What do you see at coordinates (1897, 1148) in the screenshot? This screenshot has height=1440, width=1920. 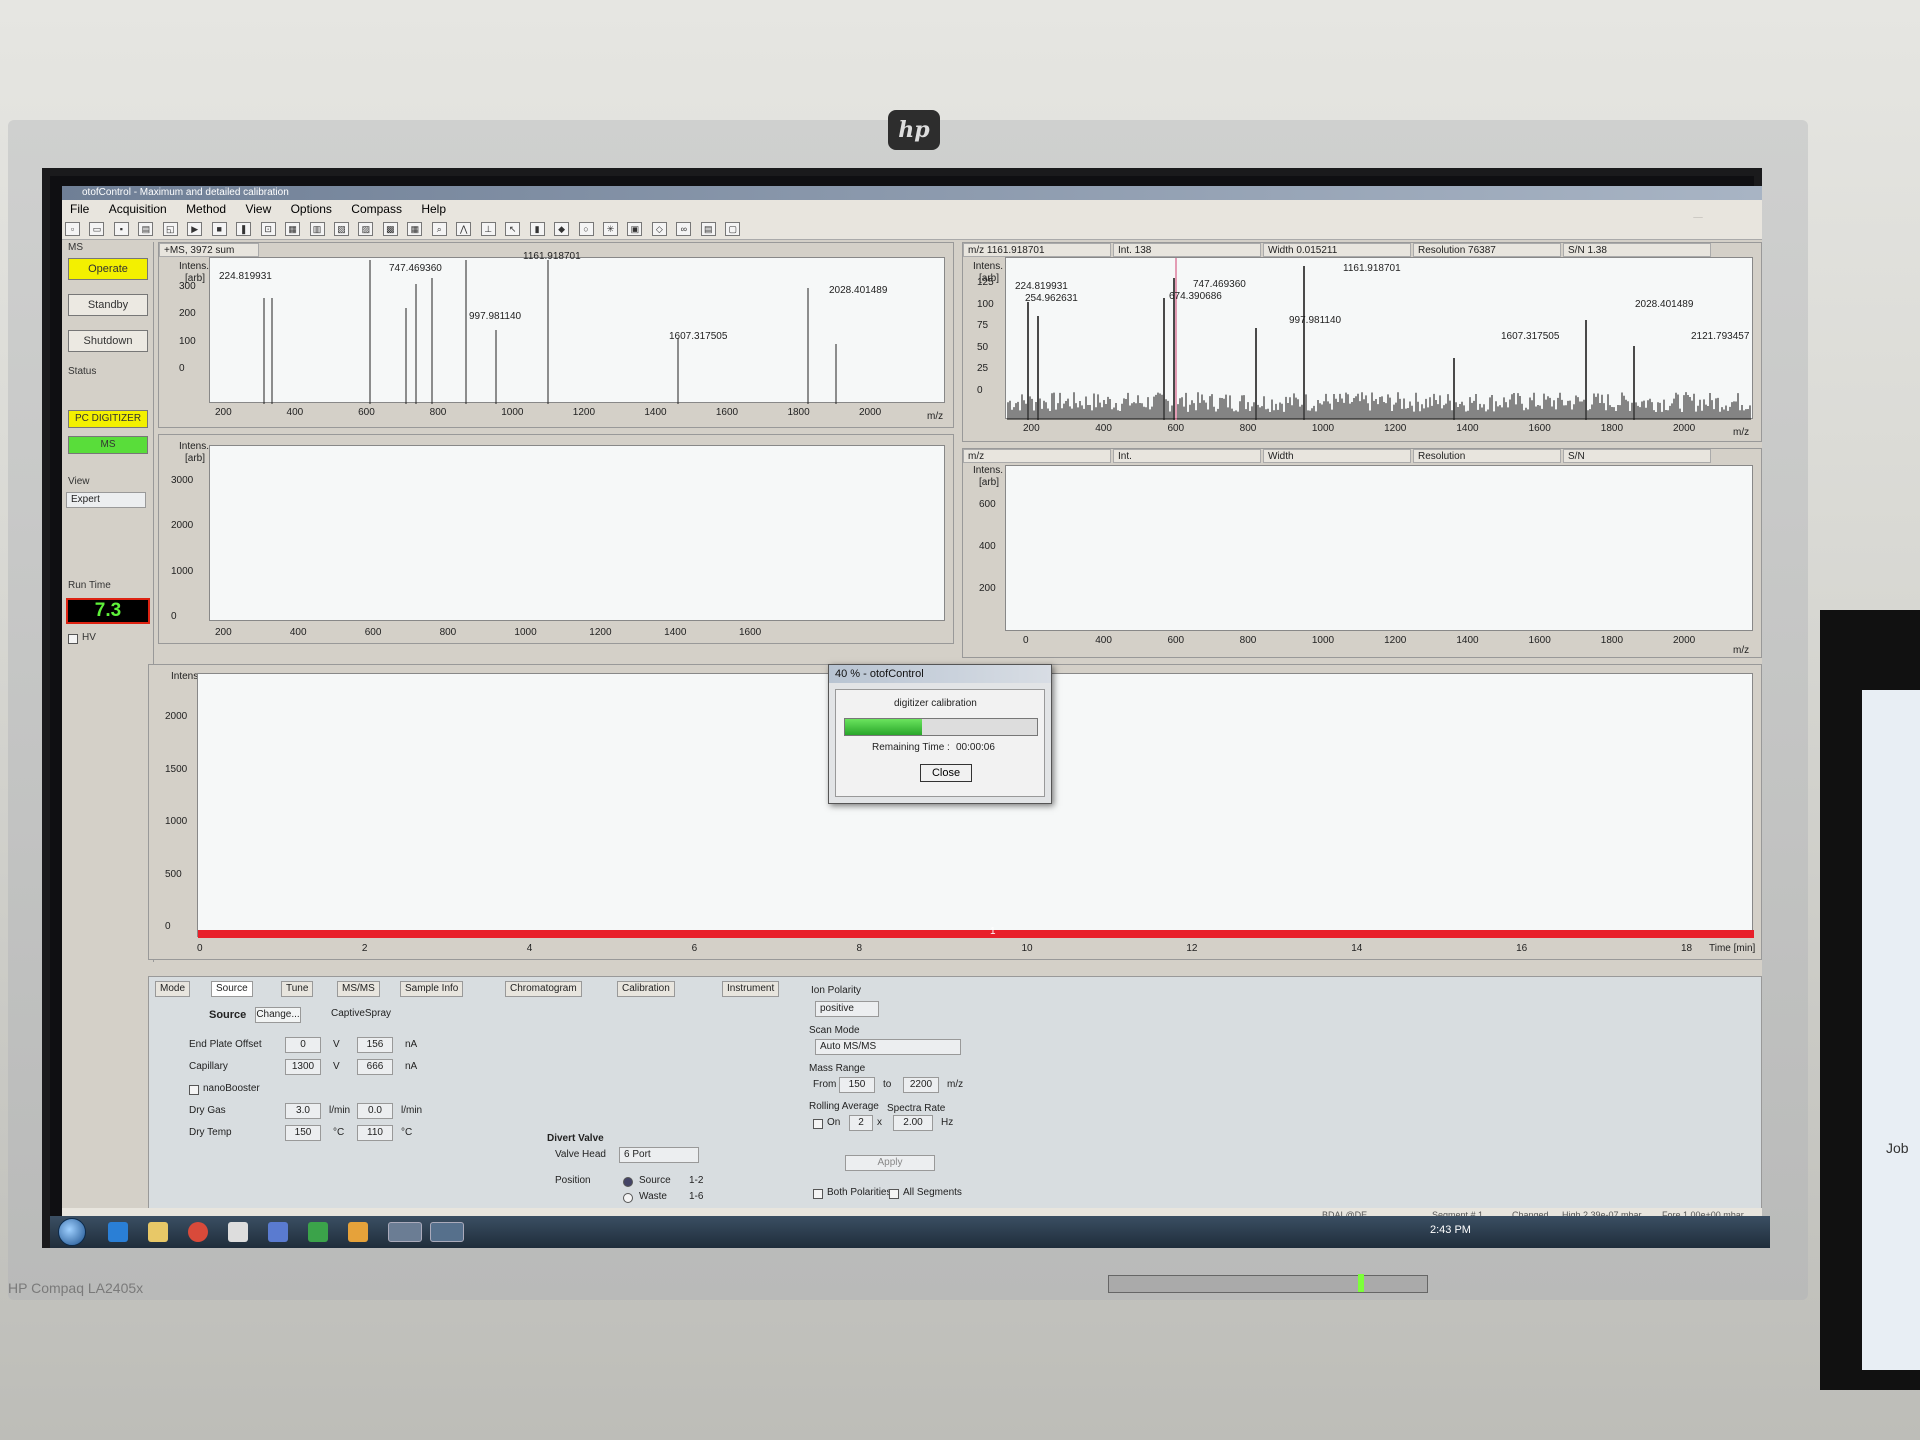 I see `side-monitor-text: Job` at bounding box center [1897, 1148].